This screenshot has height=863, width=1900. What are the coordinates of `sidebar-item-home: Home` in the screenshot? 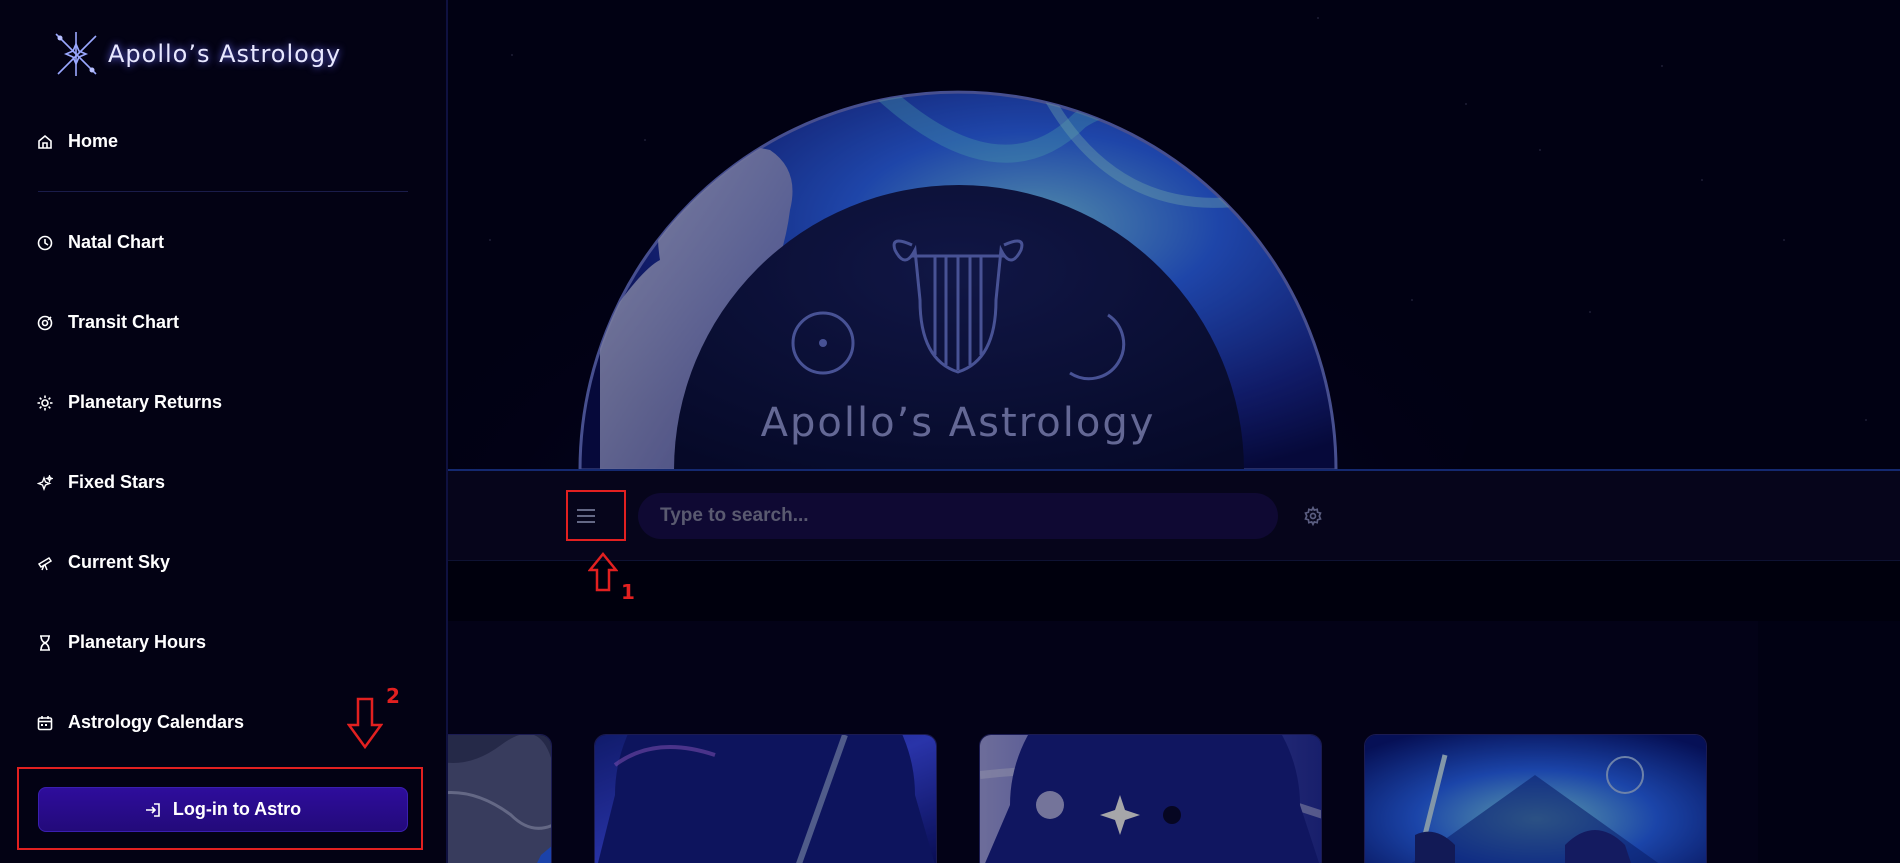 It's located at (77, 141).